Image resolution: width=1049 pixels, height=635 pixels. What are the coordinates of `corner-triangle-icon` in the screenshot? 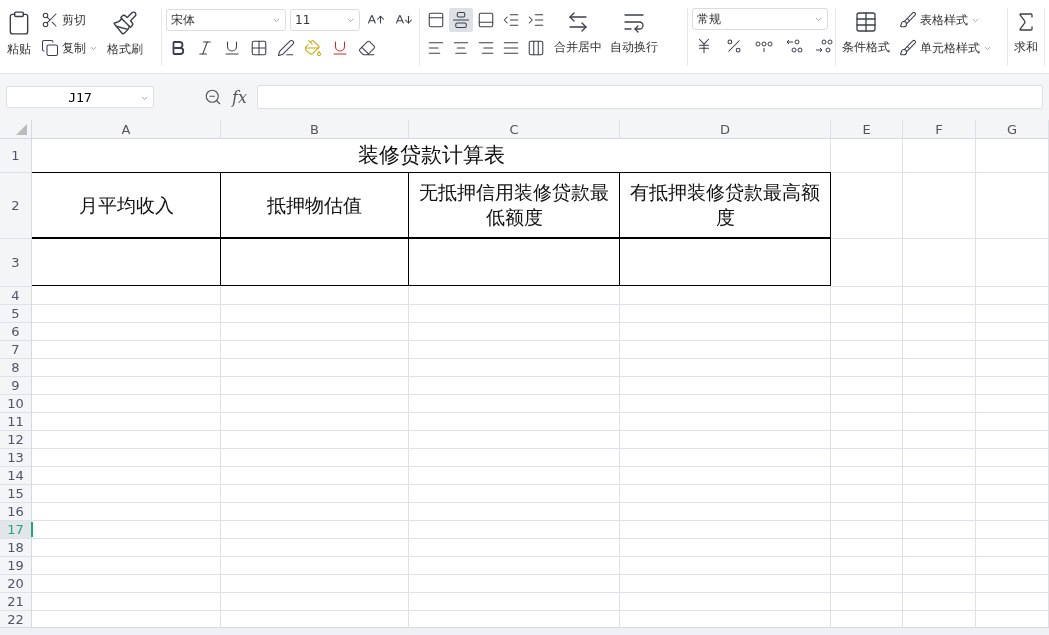 It's located at (21, 129).